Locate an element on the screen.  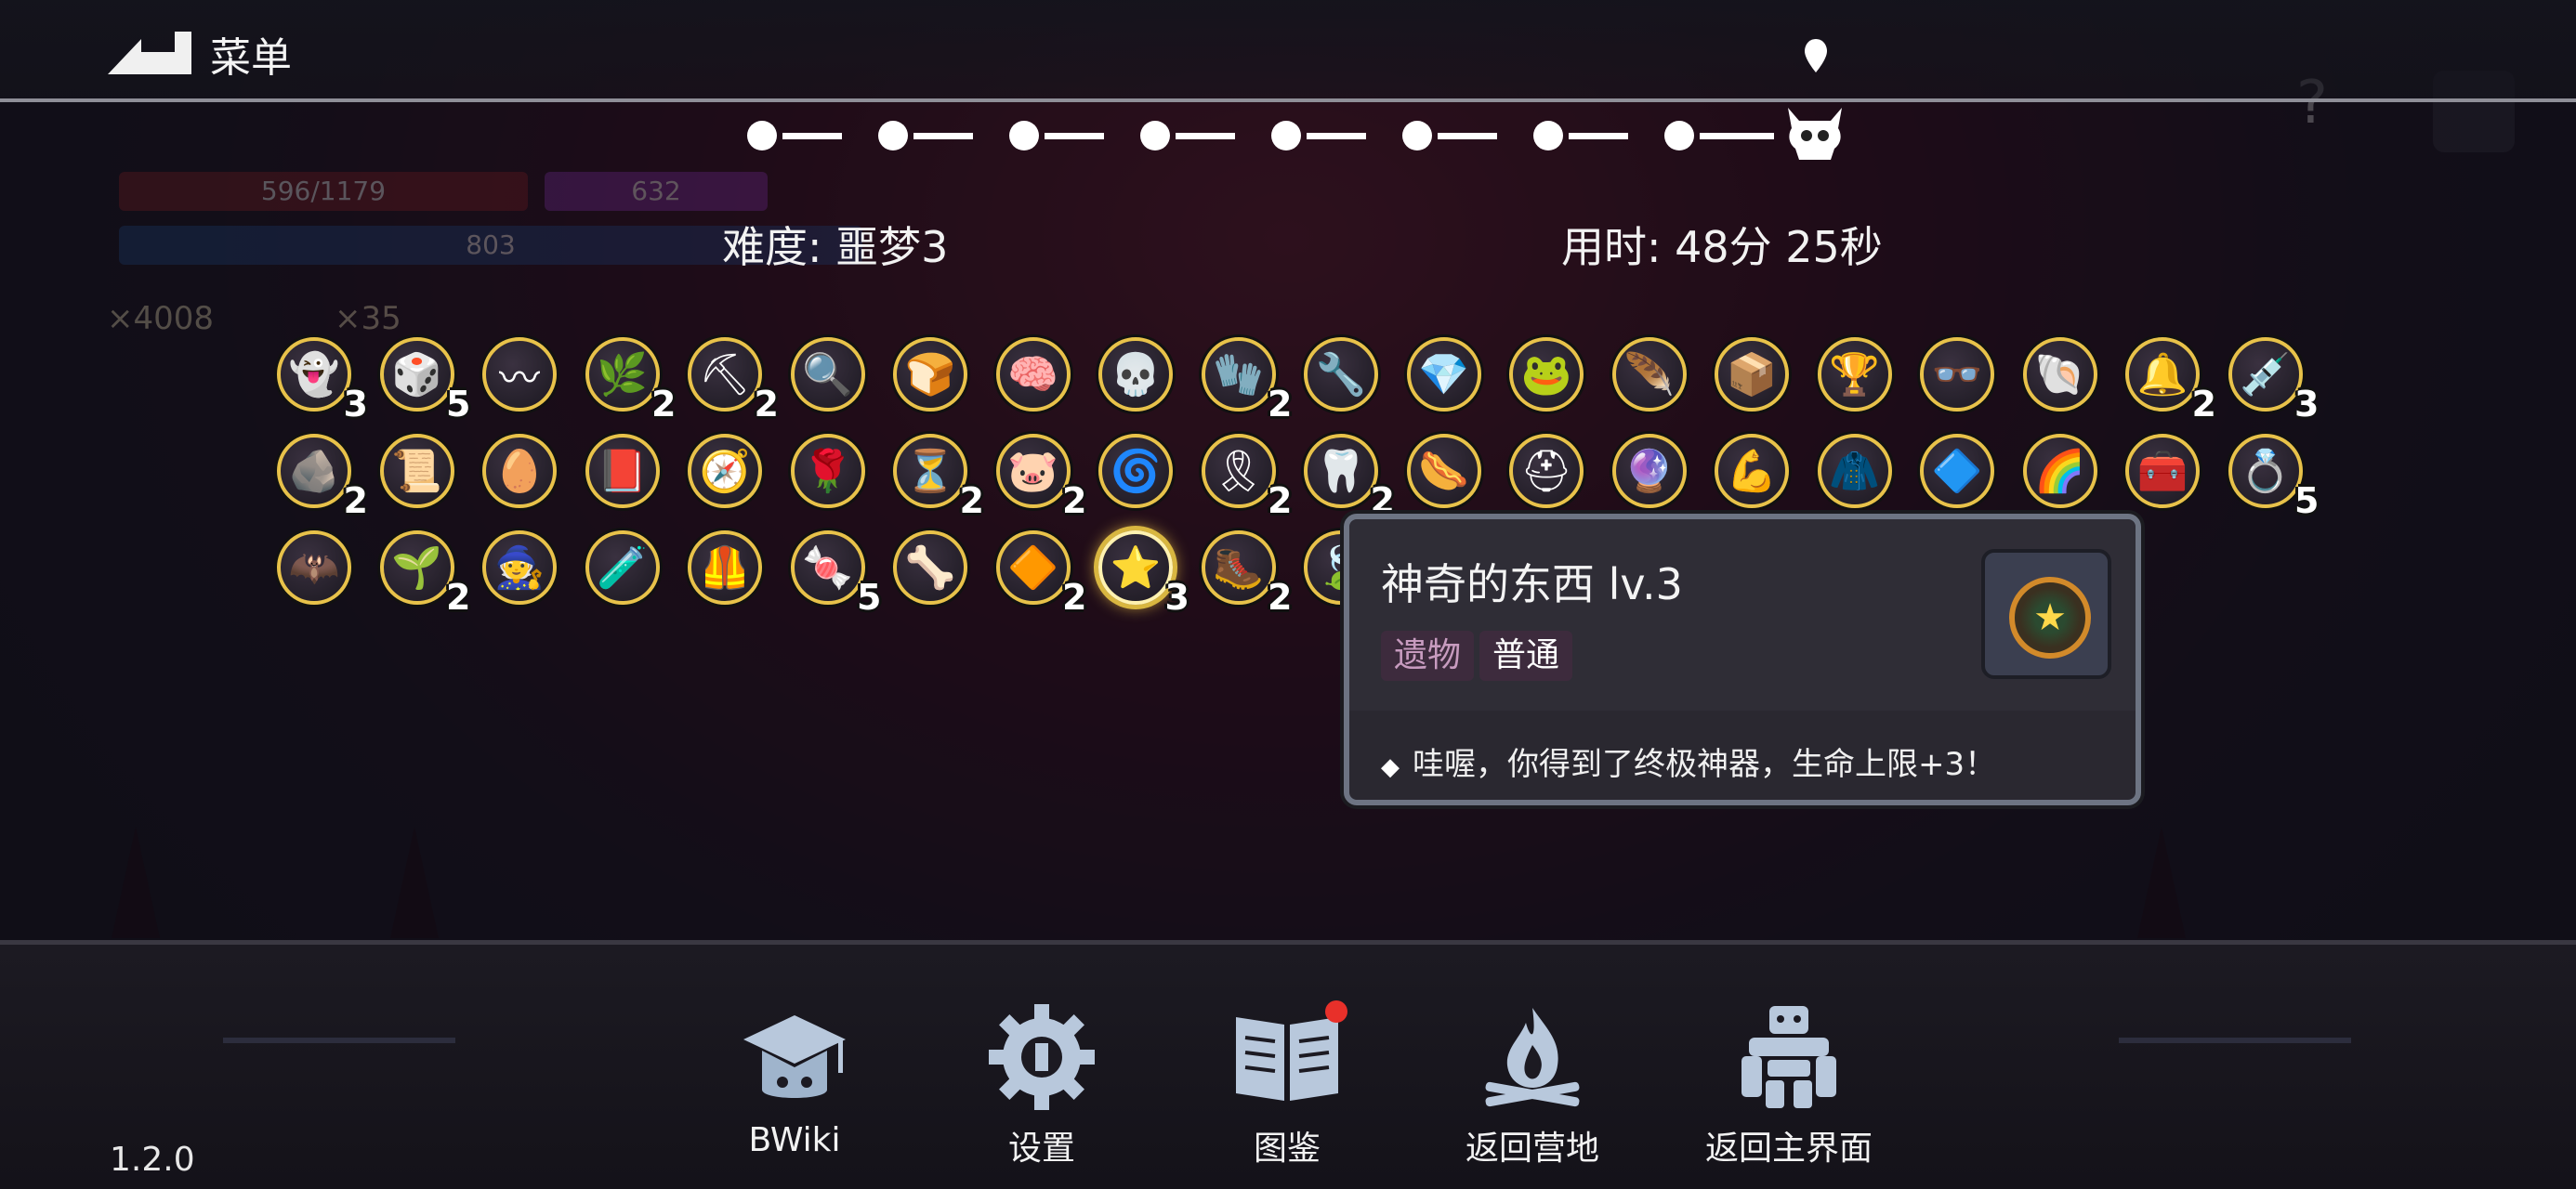
relic-slot: 🏆 is located at coordinates (1854, 374).